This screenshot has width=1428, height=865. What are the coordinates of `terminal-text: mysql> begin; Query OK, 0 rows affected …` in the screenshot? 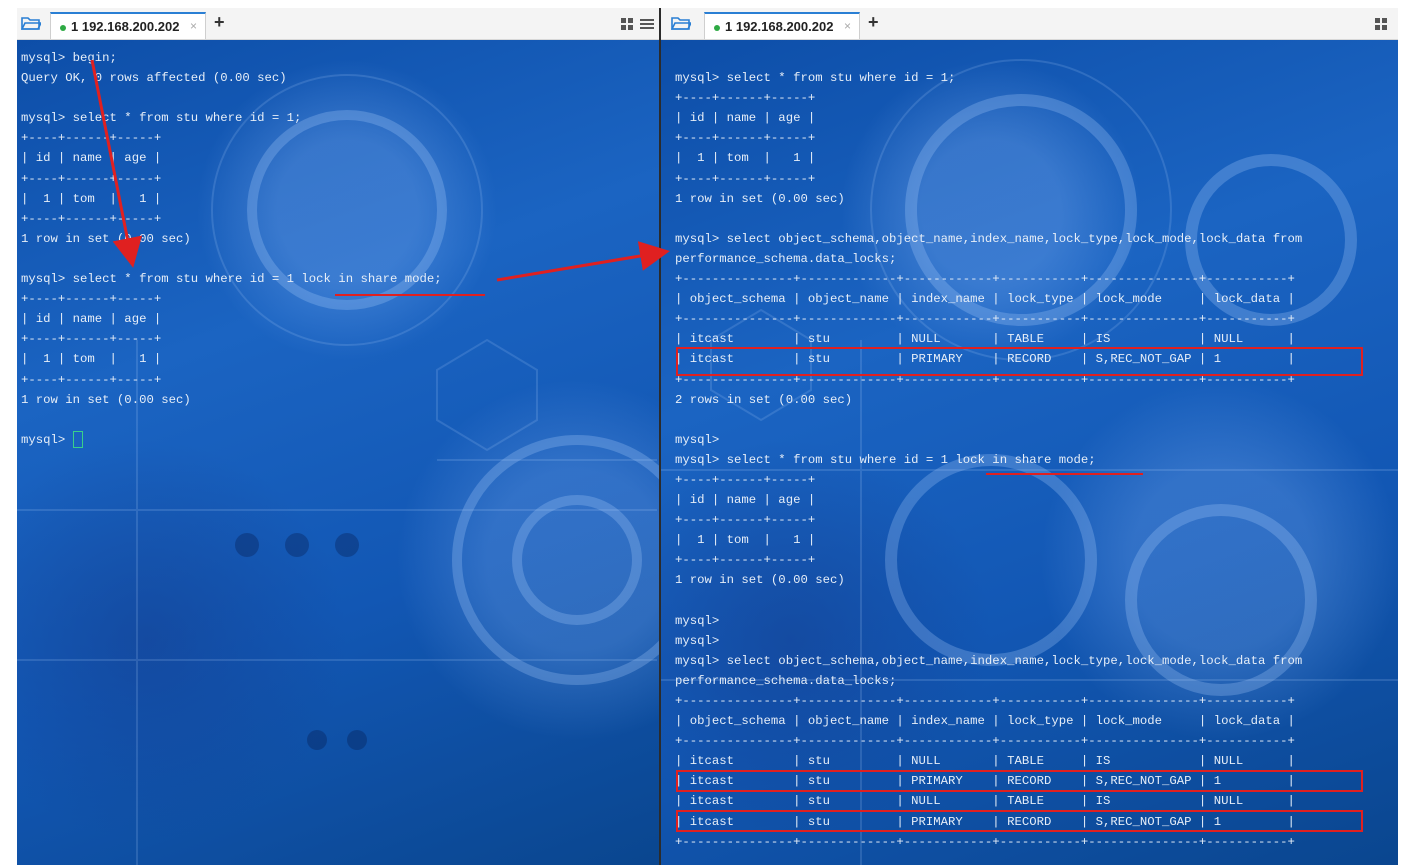 It's located at (231, 249).